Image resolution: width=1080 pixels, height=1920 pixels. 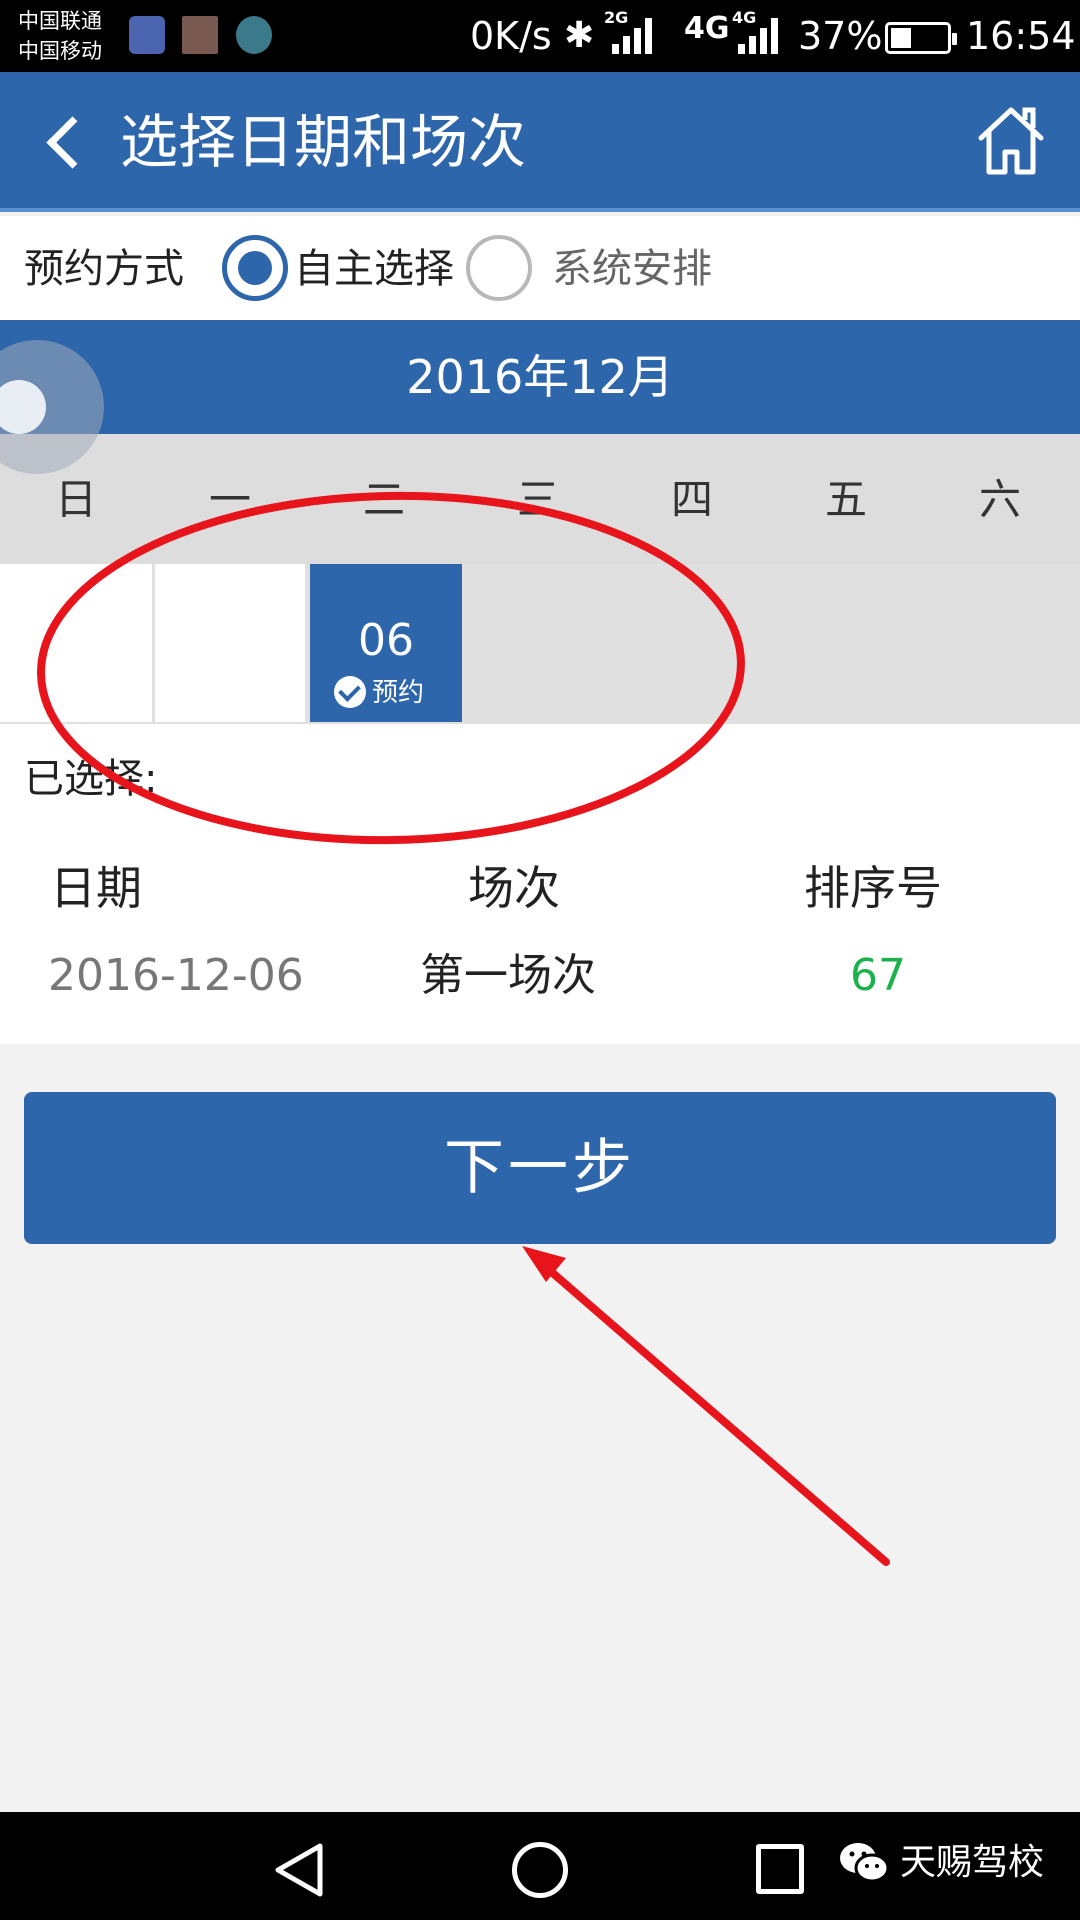 What do you see at coordinates (300, 1870) in the screenshot?
I see `nav-back-icon` at bounding box center [300, 1870].